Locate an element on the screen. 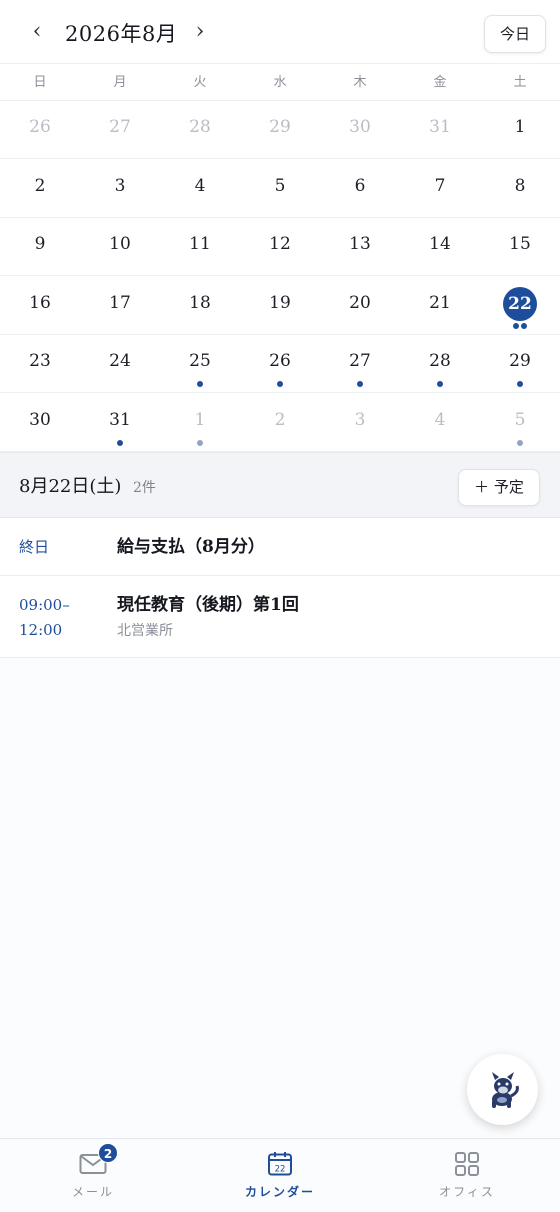 The width and height of the screenshot is (560, 1212). add-event-button: ＋ 予定 is located at coordinates (499, 487).